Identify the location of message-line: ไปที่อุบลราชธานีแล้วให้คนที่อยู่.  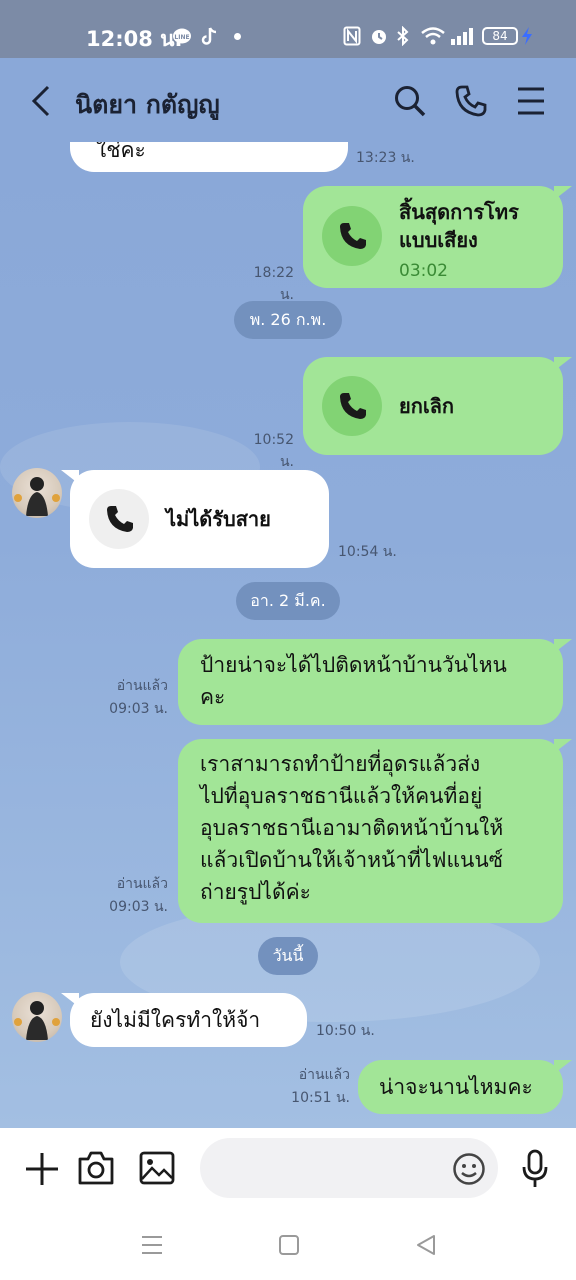
(341, 796).